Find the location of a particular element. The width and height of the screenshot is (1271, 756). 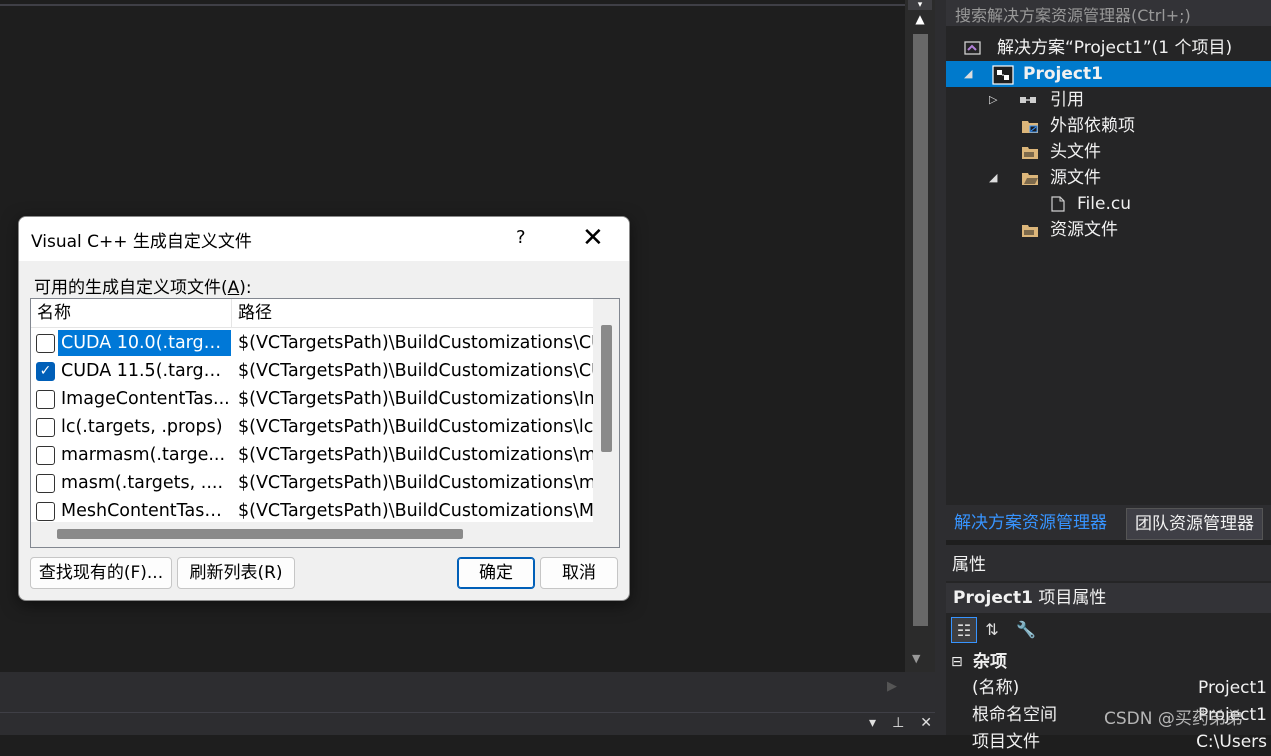

solution-explorer-search-input: 搜索解决方案资源管理器(Ctrl+;) is located at coordinates (1108, 13).